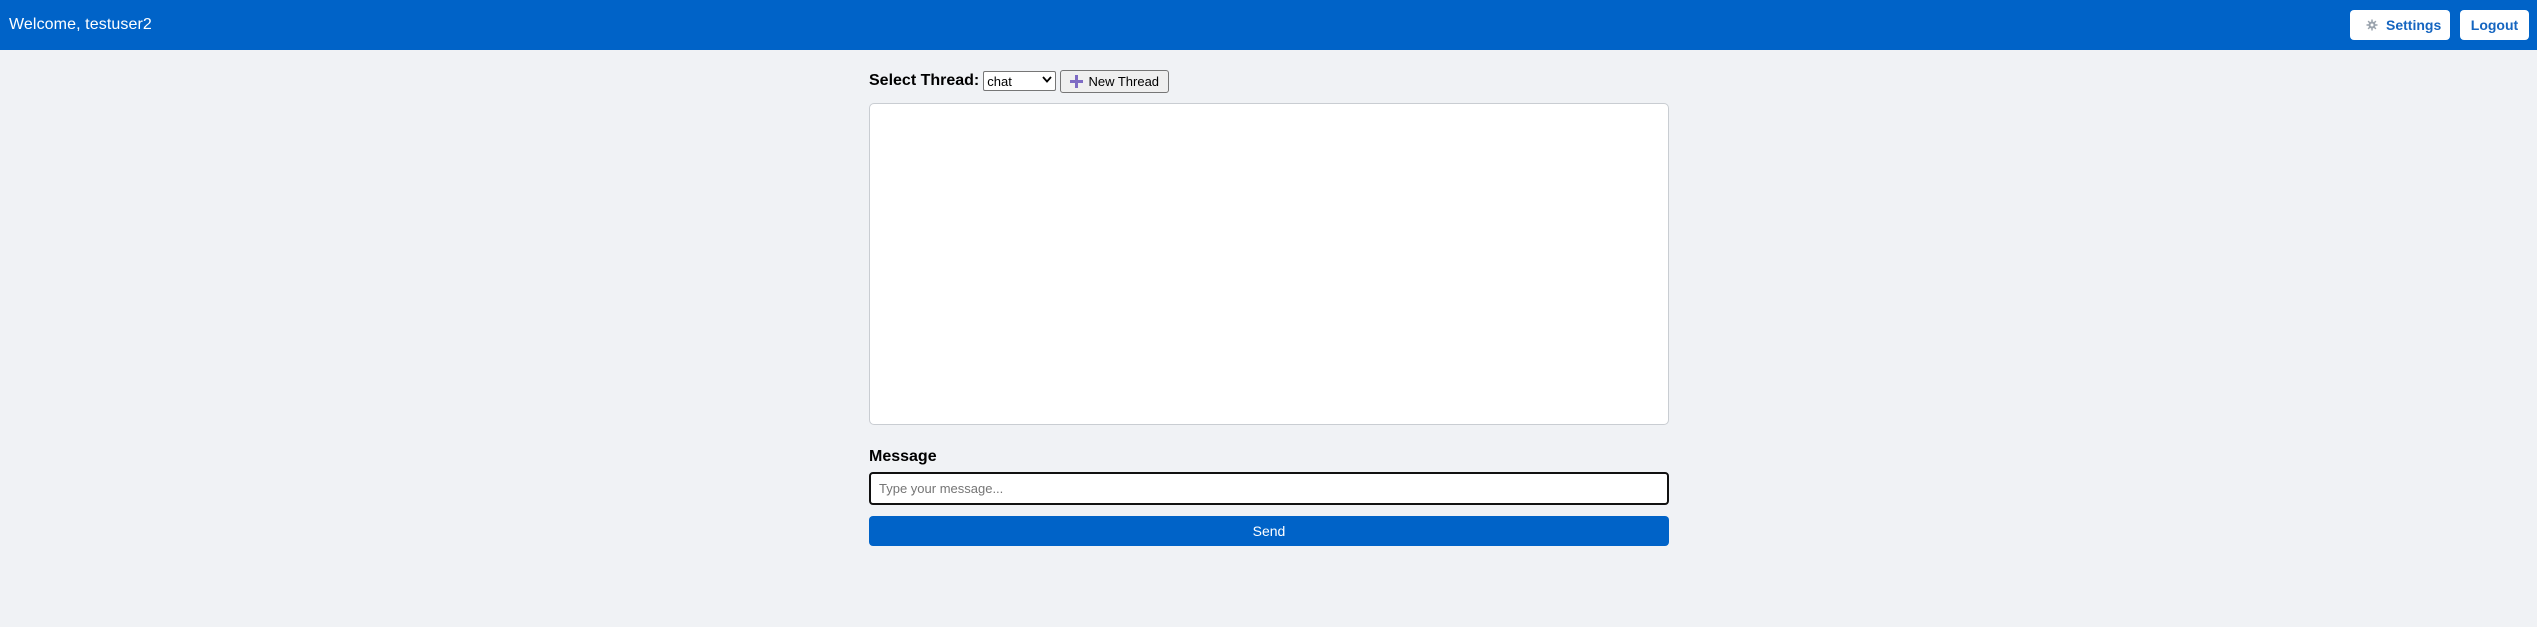 This screenshot has width=2537, height=627. I want to click on logout-button: Logout, so click(2494, 25).